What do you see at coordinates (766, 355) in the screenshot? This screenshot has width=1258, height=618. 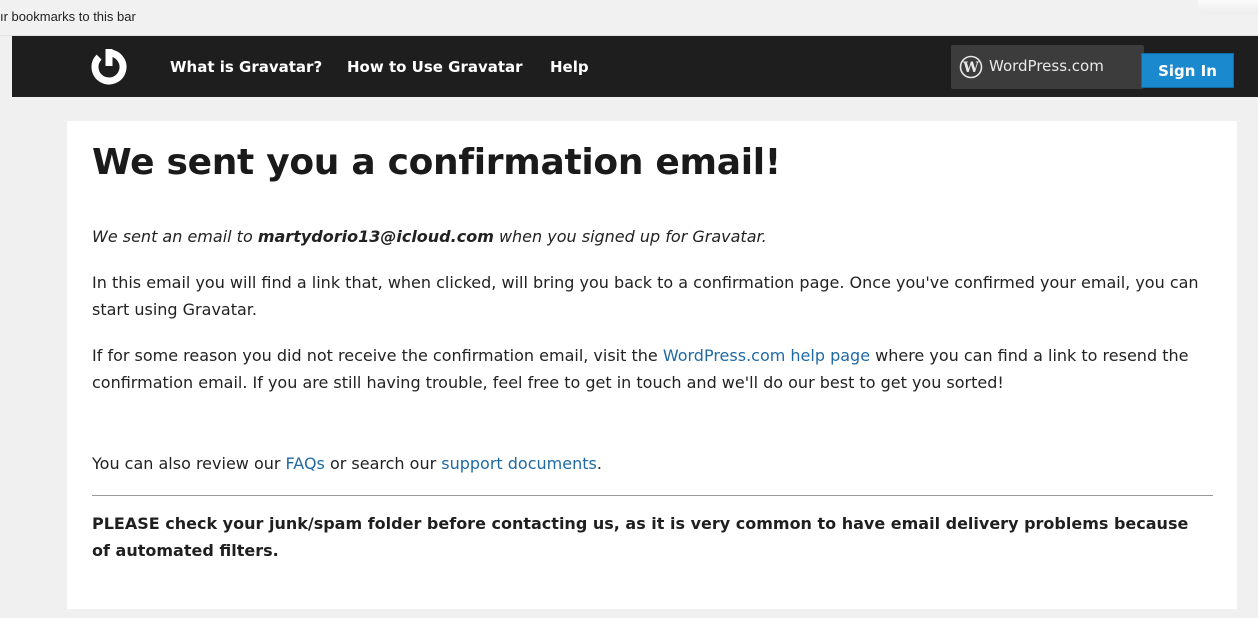 I see `wordpress-help-page-link: WordPress.com help page` at bounding box center [766, 355].